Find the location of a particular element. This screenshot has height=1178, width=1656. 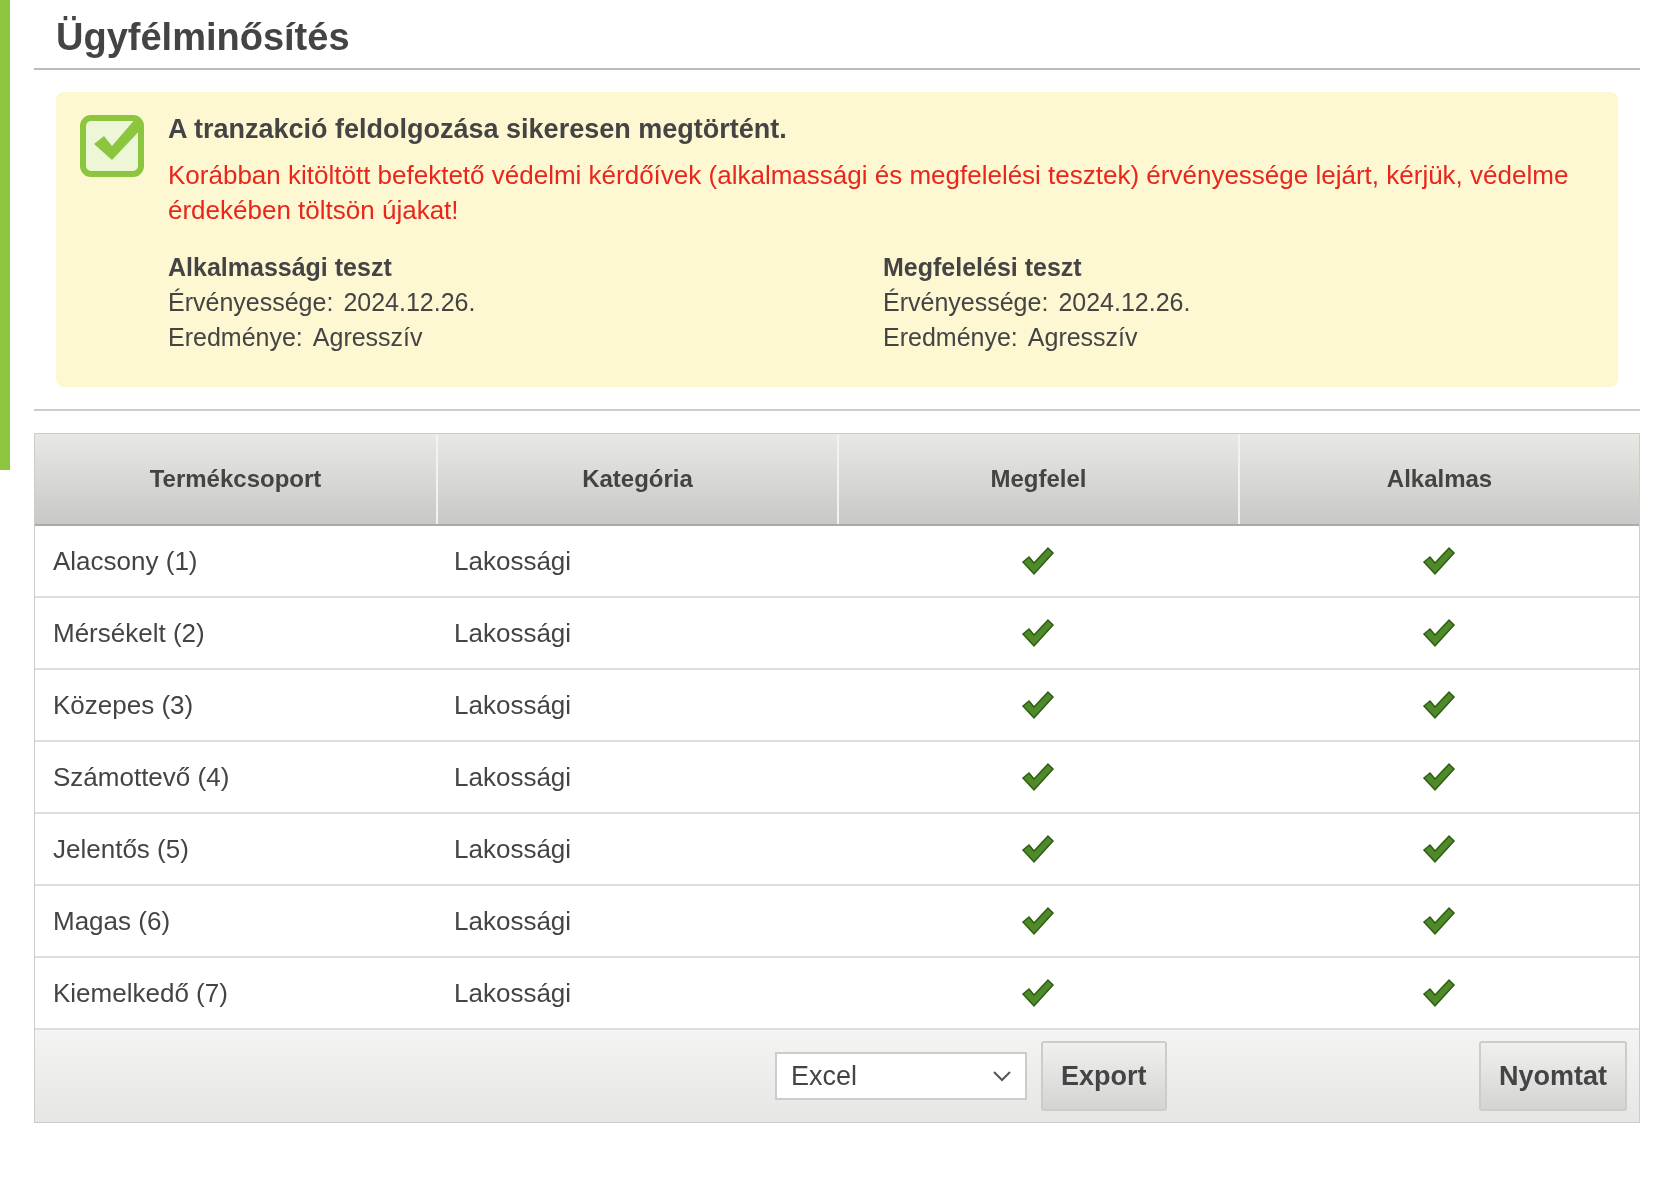

test-title: Megfelelési teszt is located at coordinates (982, 267).